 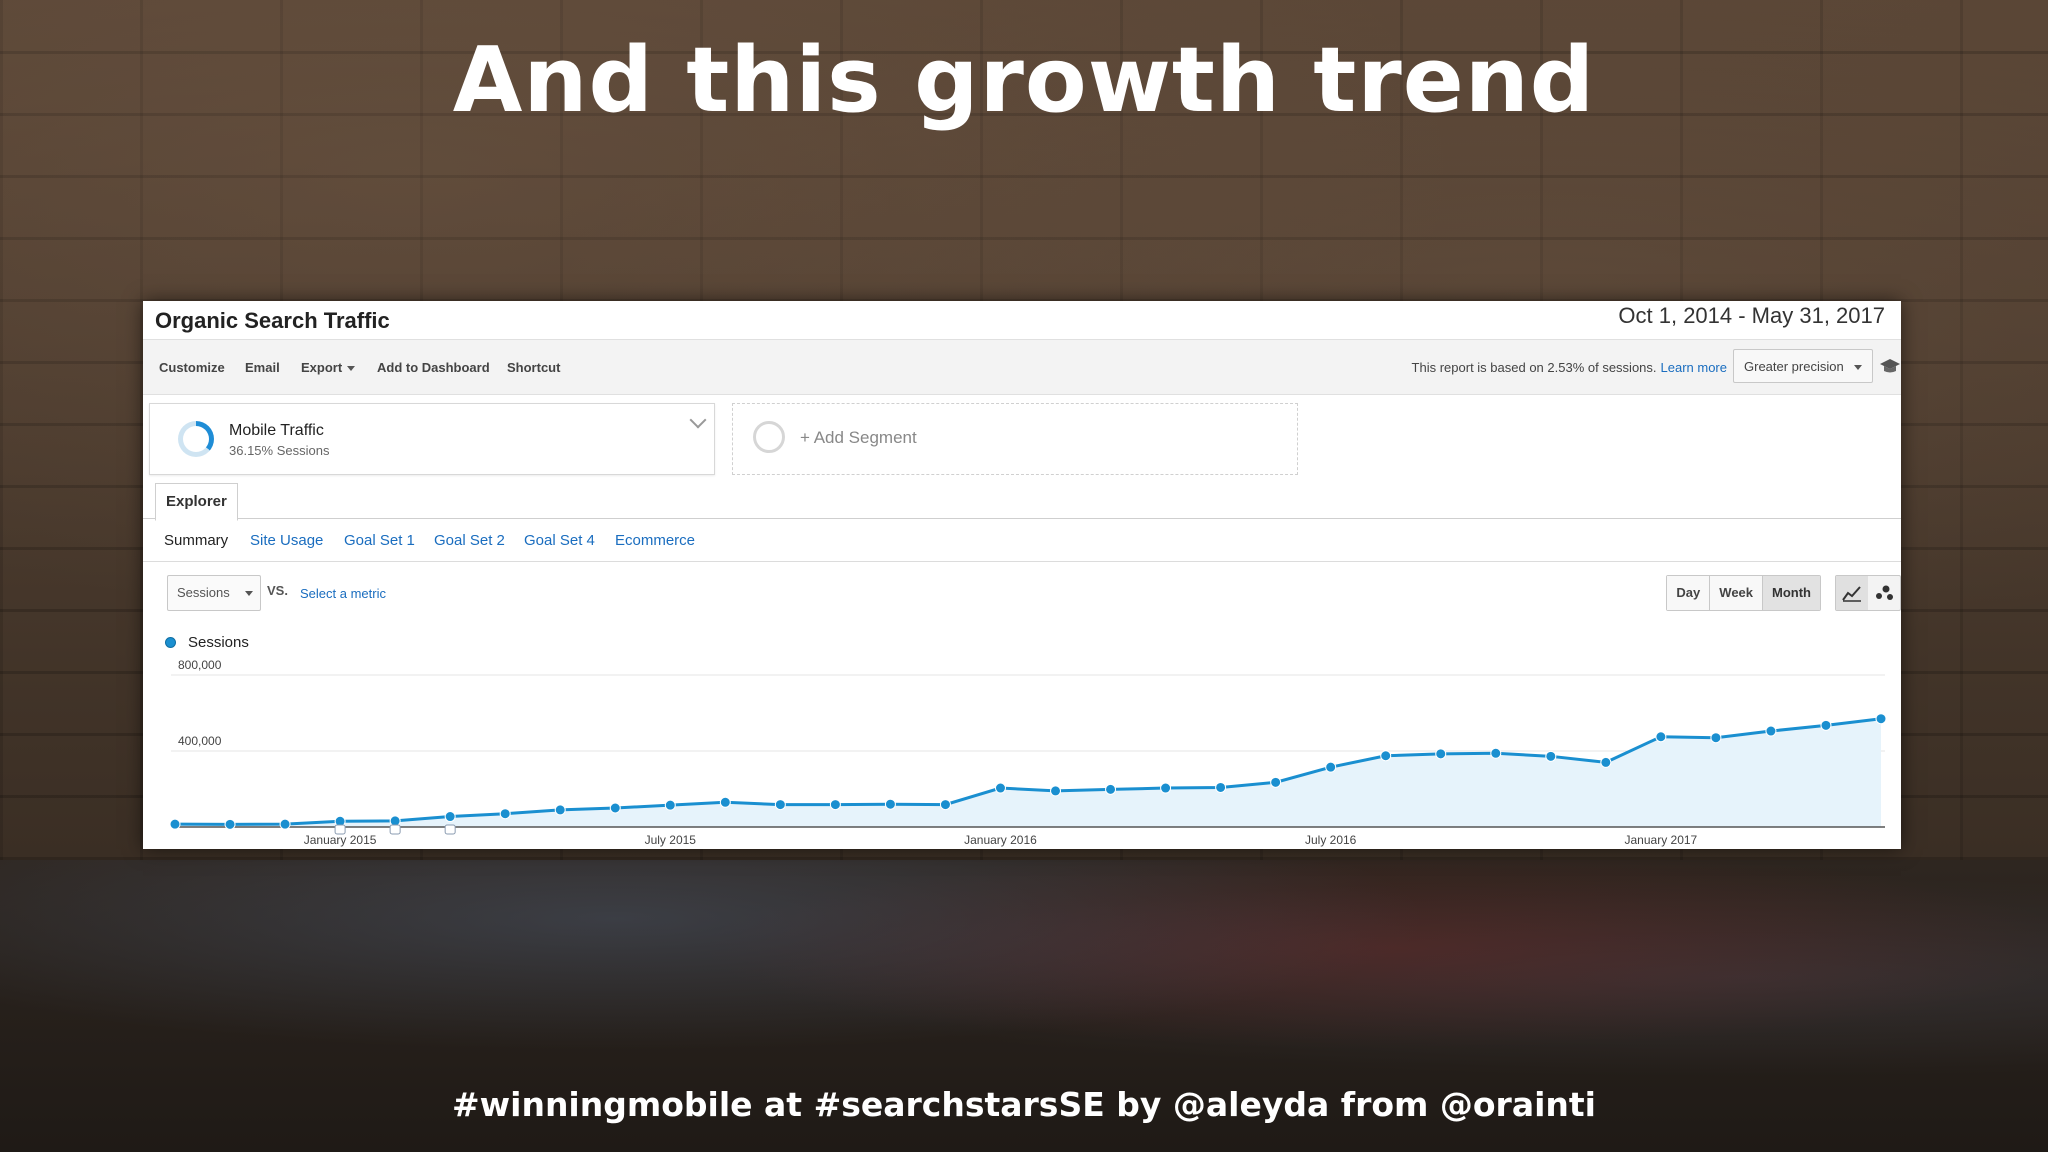 I want to click on explorer-tabs: Explorer, so click(x=1022, y=501).